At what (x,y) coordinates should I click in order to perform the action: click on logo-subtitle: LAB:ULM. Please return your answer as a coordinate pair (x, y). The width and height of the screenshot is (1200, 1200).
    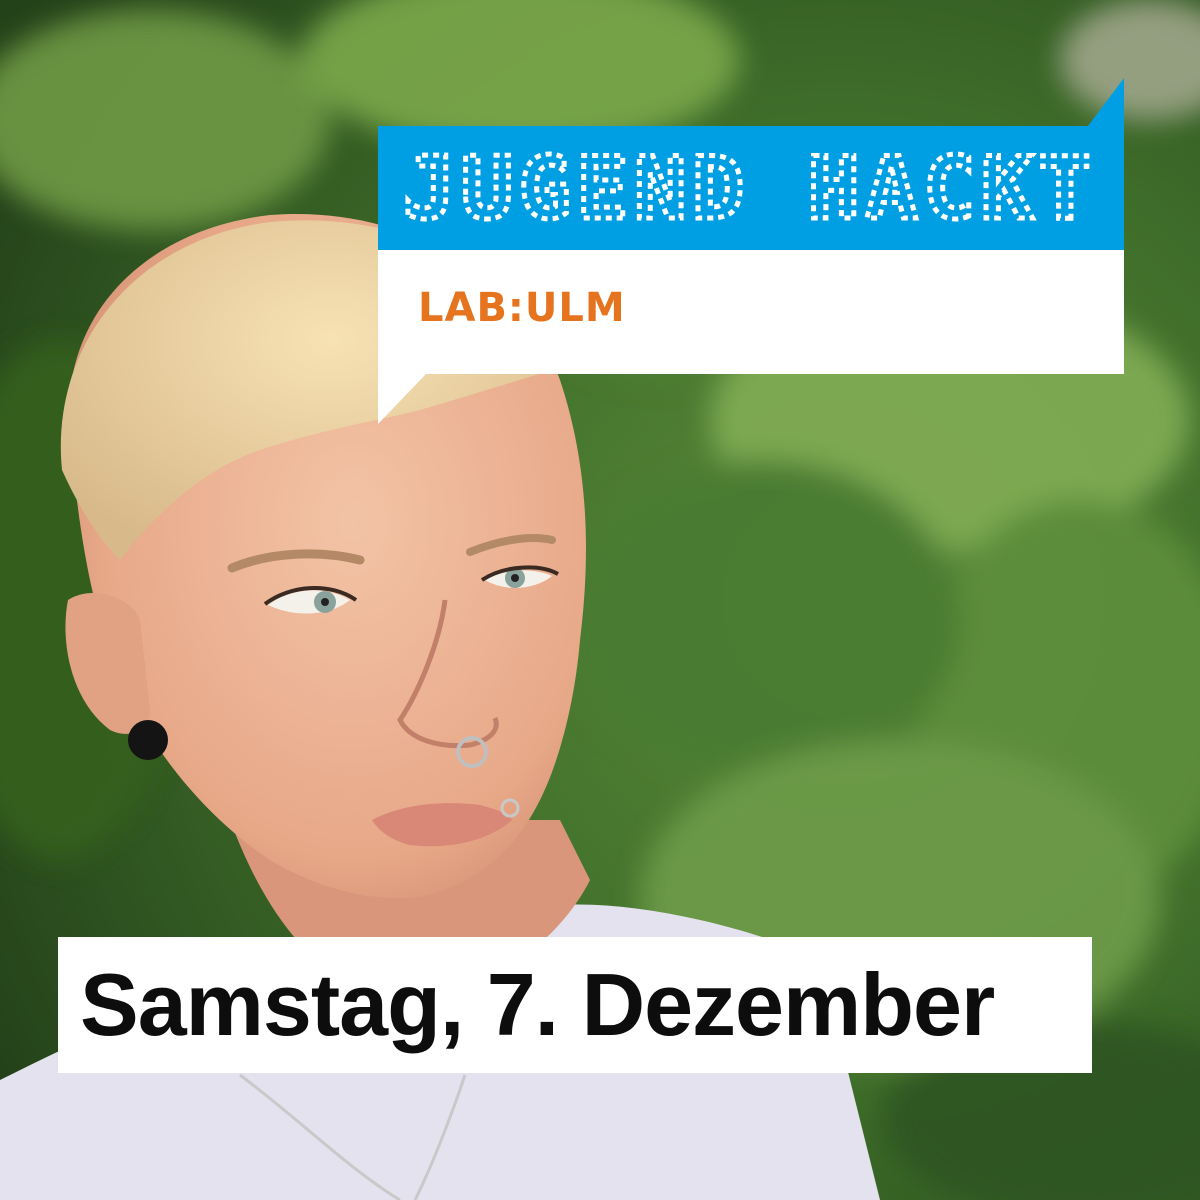
    Looking at the image, I should click on (522, 308).